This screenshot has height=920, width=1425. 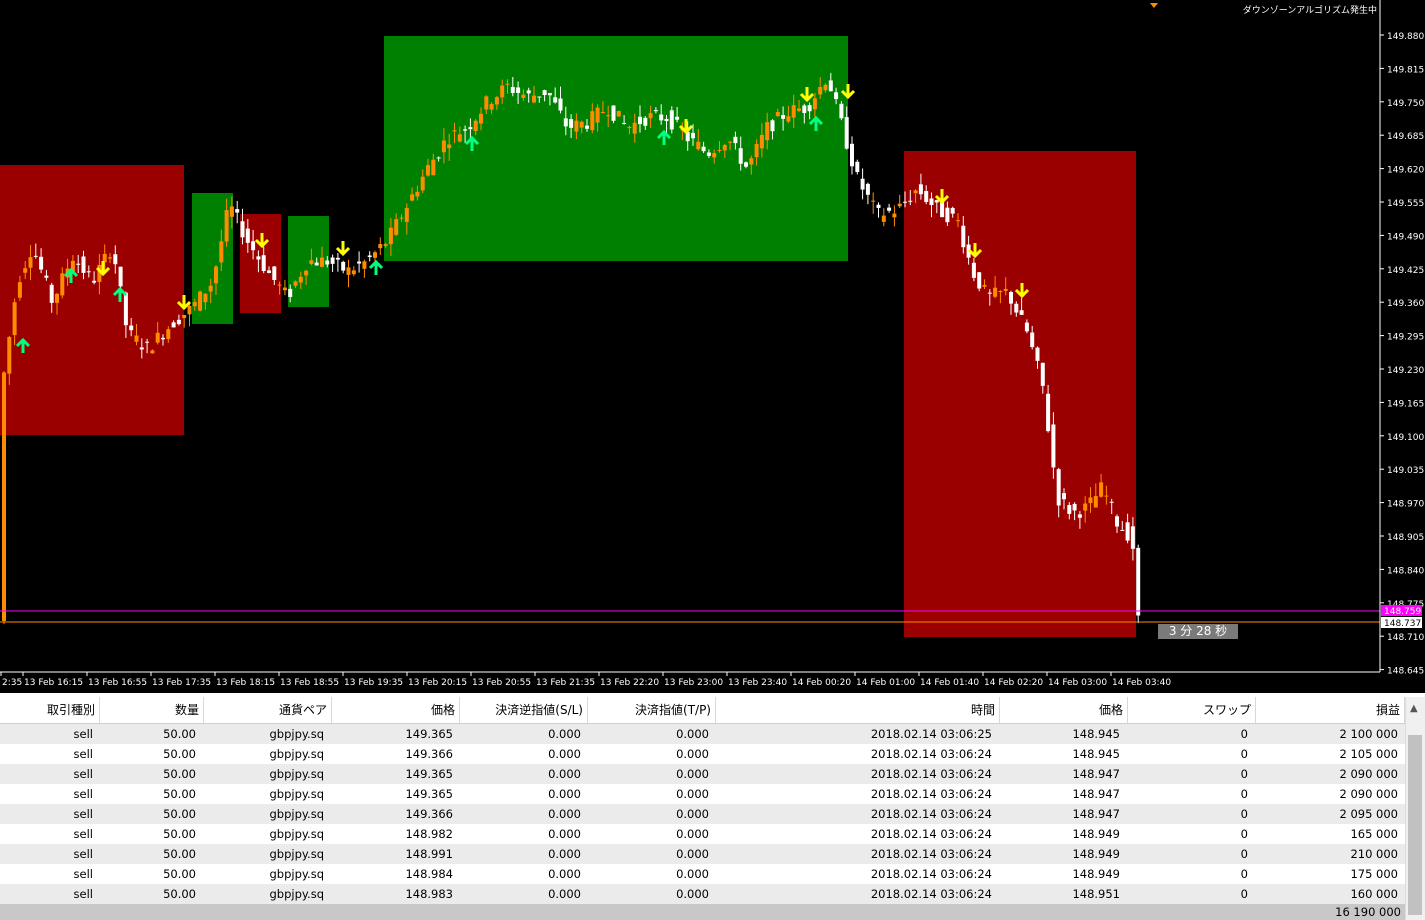 I want to click on candle-countdown-label: 3 分 28 秒, so click(x=1198, y=631).